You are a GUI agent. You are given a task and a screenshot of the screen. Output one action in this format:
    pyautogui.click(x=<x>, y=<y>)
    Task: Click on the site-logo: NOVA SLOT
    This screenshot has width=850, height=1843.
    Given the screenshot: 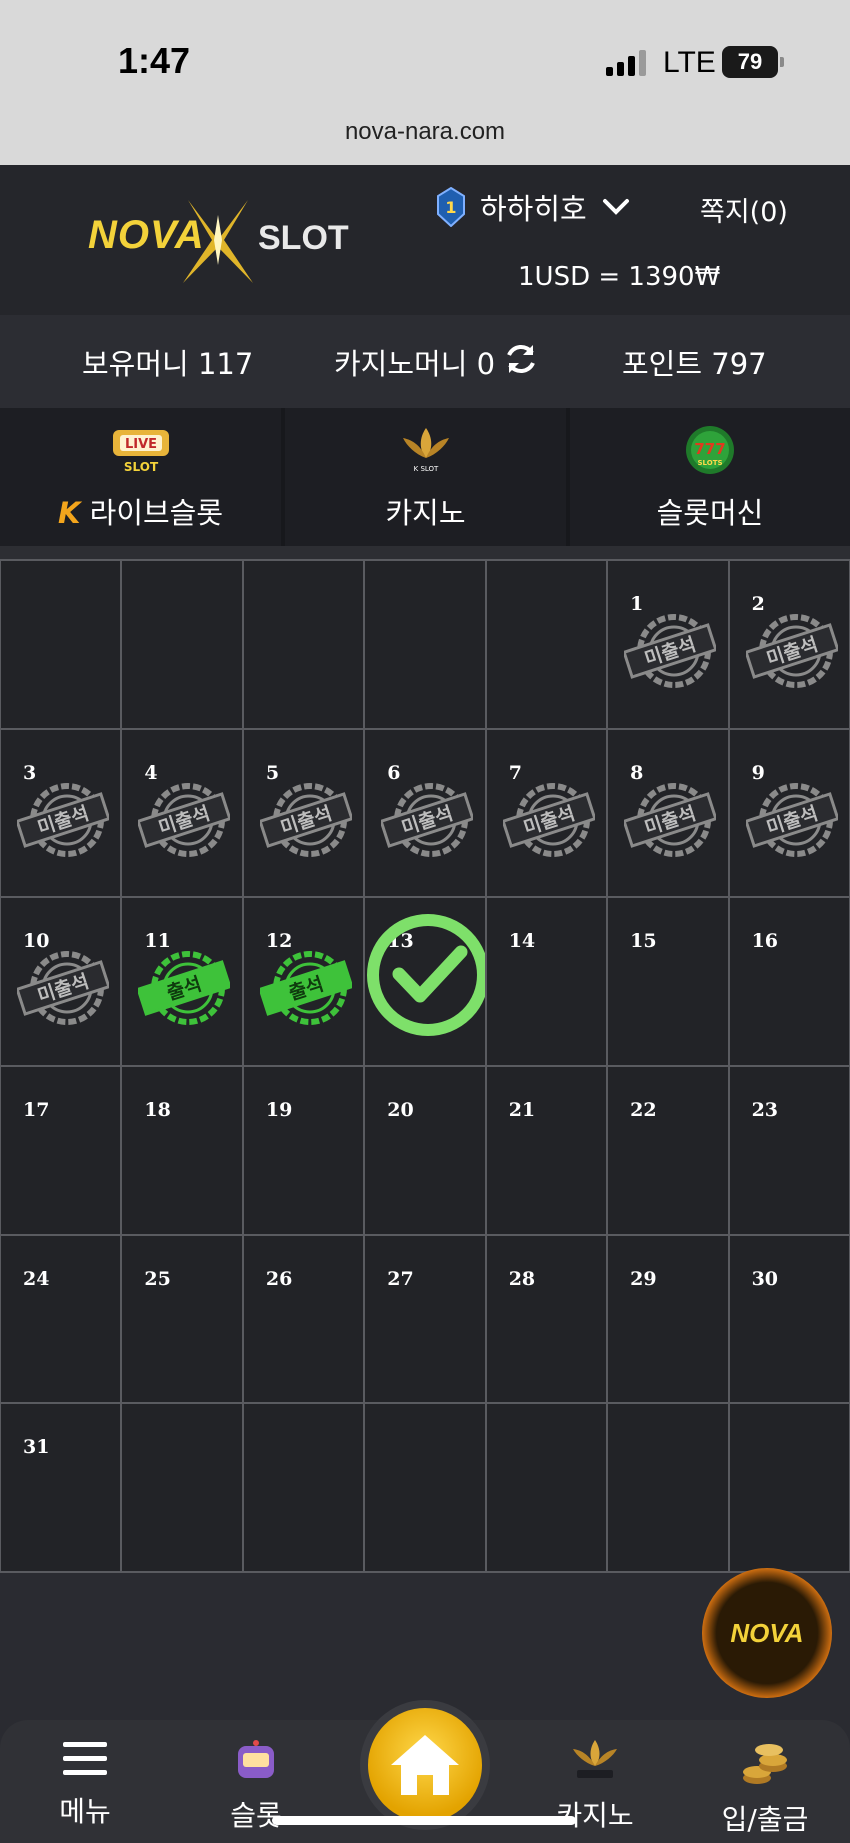 What is the action you would take?
    pyautogui.click(x=228, y=240)
    